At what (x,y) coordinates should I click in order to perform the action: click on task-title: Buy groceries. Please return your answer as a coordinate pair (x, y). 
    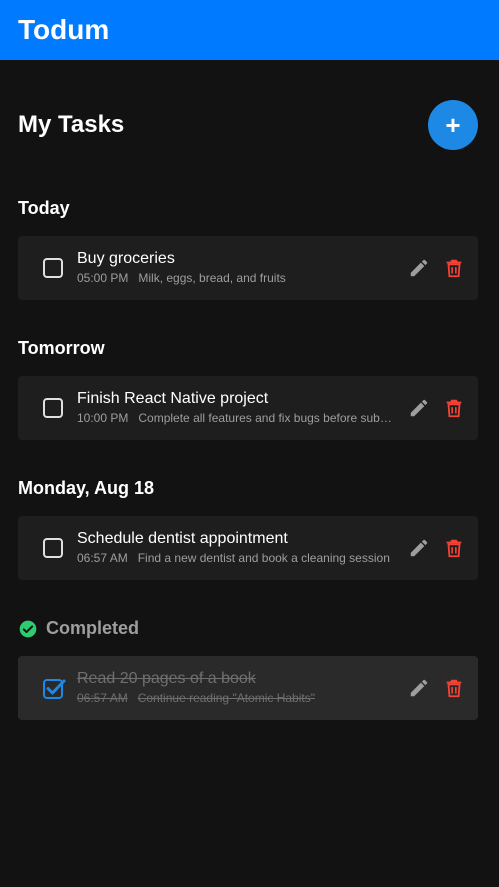
    Looking at the image, I should click on (126, 258).